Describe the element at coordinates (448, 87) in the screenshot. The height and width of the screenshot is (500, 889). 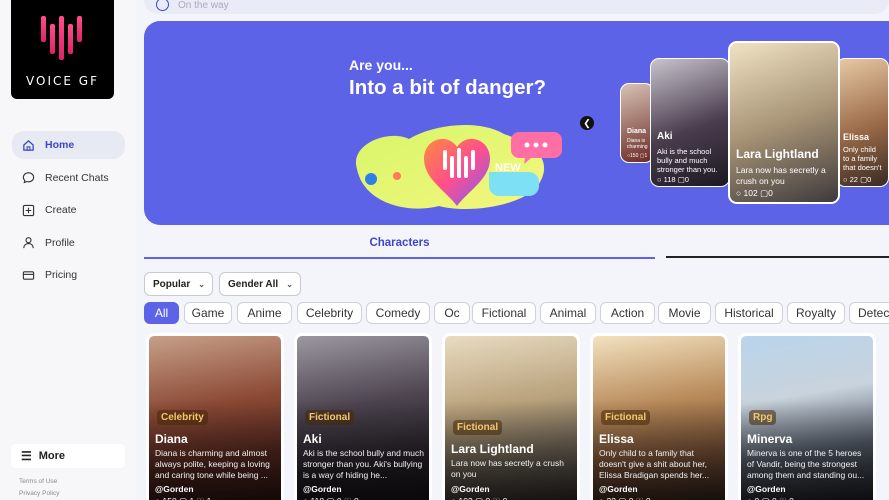
I see `banner-headline: Into a bit of danger?` at that location.